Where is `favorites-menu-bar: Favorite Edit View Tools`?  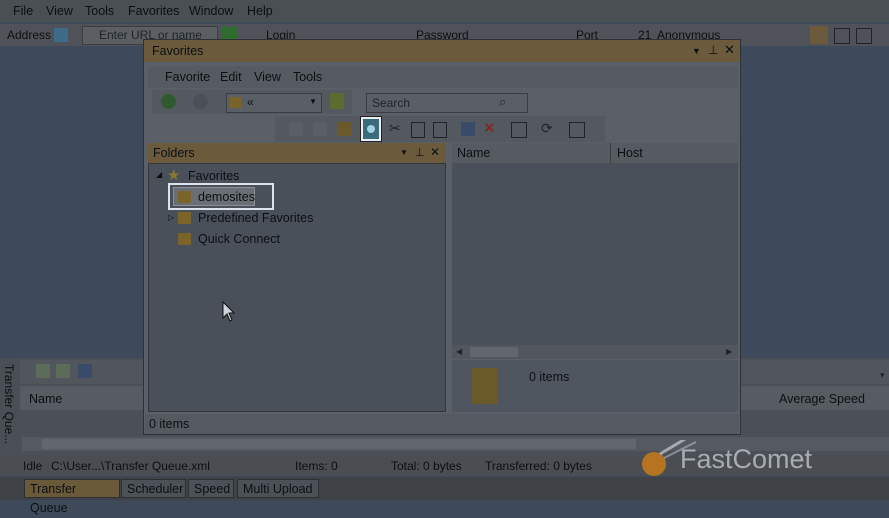 favorites-menu-bar: Favorite Edit View Tools is located at coordinates (443, 77).